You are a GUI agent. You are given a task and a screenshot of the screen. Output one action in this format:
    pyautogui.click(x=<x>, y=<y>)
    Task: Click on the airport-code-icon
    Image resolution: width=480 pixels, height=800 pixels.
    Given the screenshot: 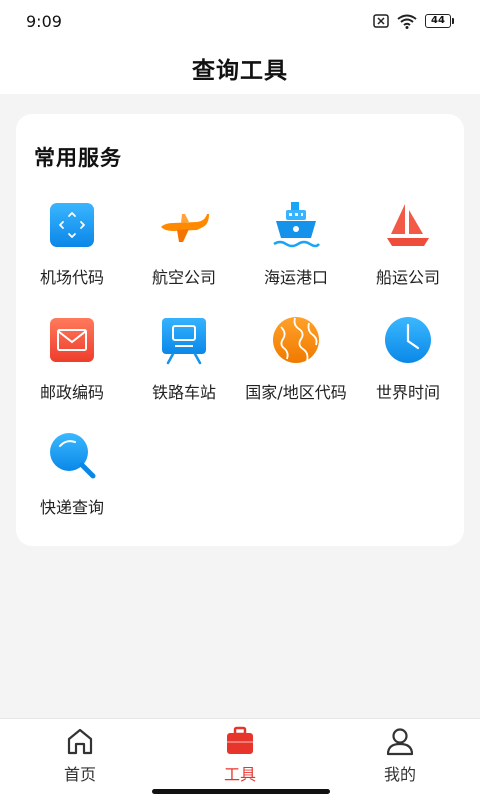 What is the action you would take?
    pyautogui.click(x=72, y=225)
    